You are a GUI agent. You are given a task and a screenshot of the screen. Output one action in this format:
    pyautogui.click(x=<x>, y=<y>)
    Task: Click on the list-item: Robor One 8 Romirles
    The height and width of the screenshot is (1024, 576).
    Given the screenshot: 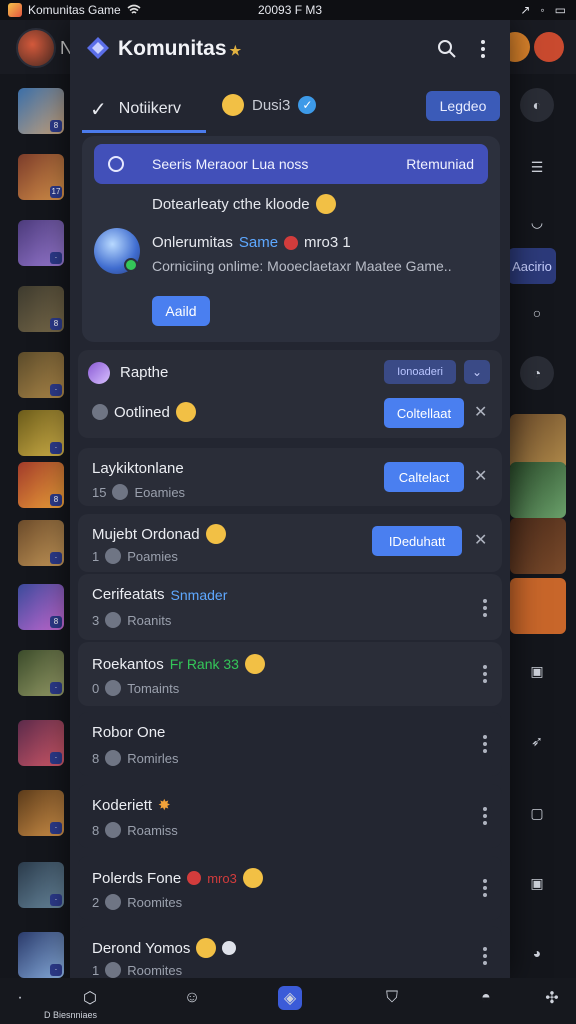 What is the action you would take?
    pyautogui.click(x=290, y=744)
    